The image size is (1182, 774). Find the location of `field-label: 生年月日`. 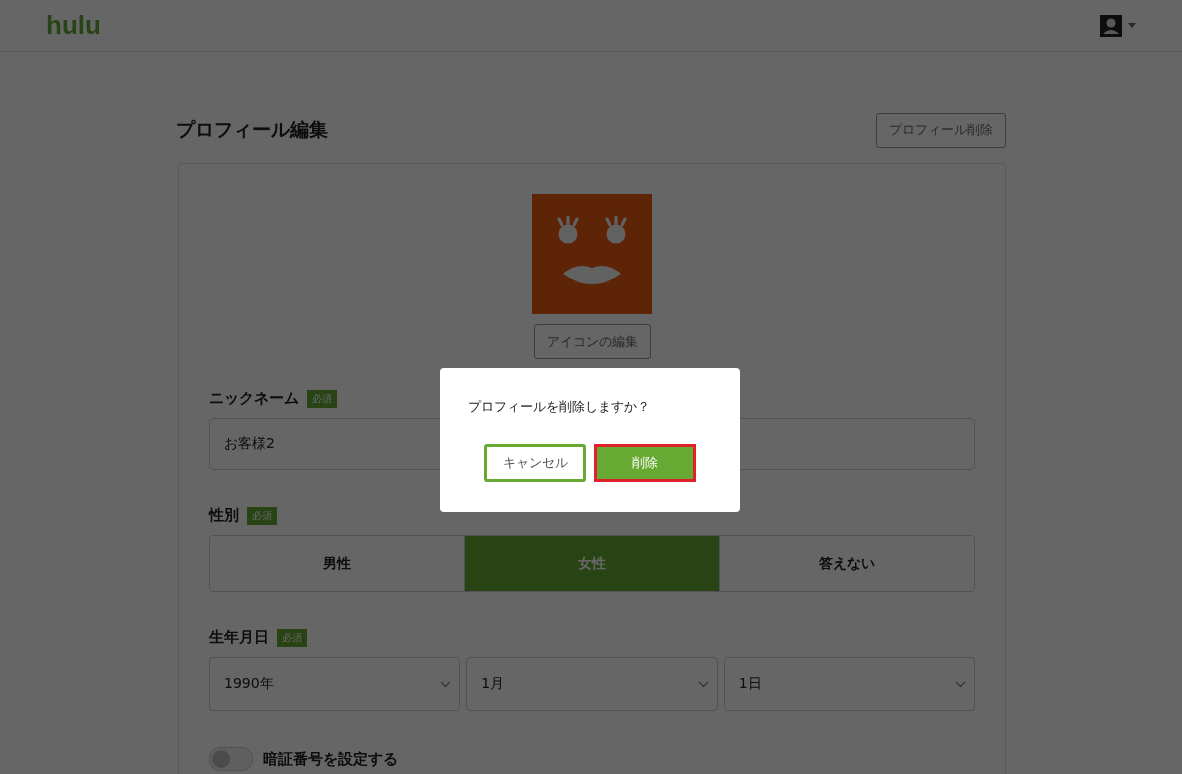

field-label: 生年月日 is located at coordinates (239, 637).